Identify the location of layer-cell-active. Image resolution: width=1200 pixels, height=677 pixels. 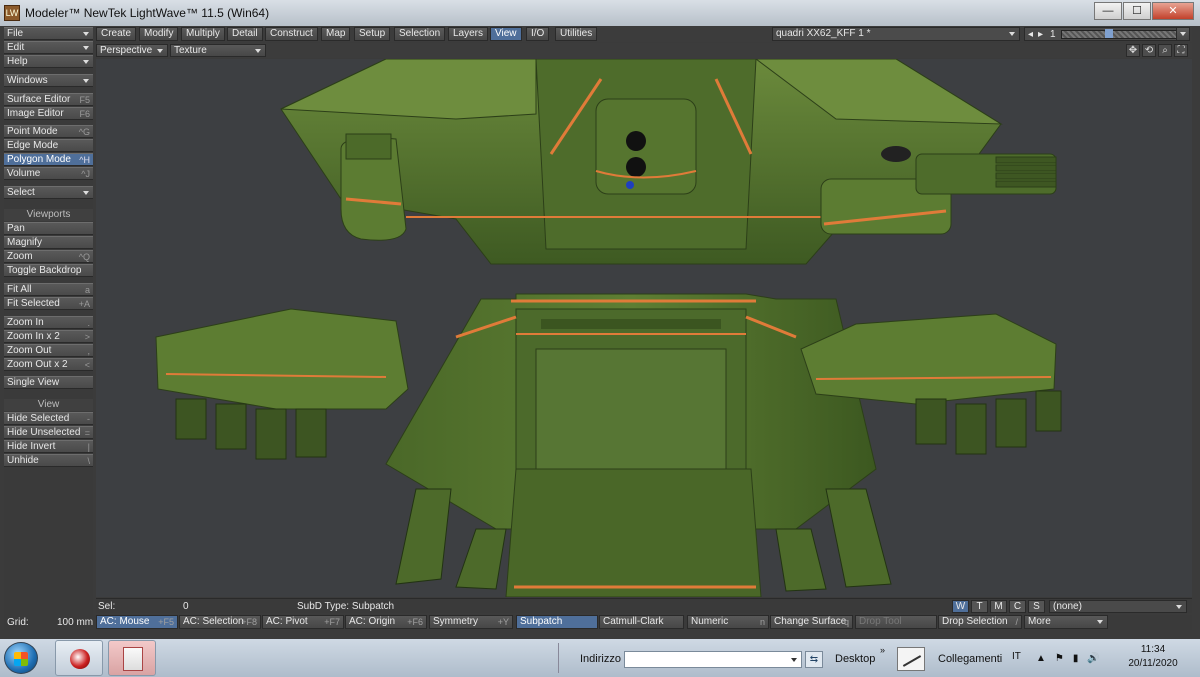
(1109, 33).